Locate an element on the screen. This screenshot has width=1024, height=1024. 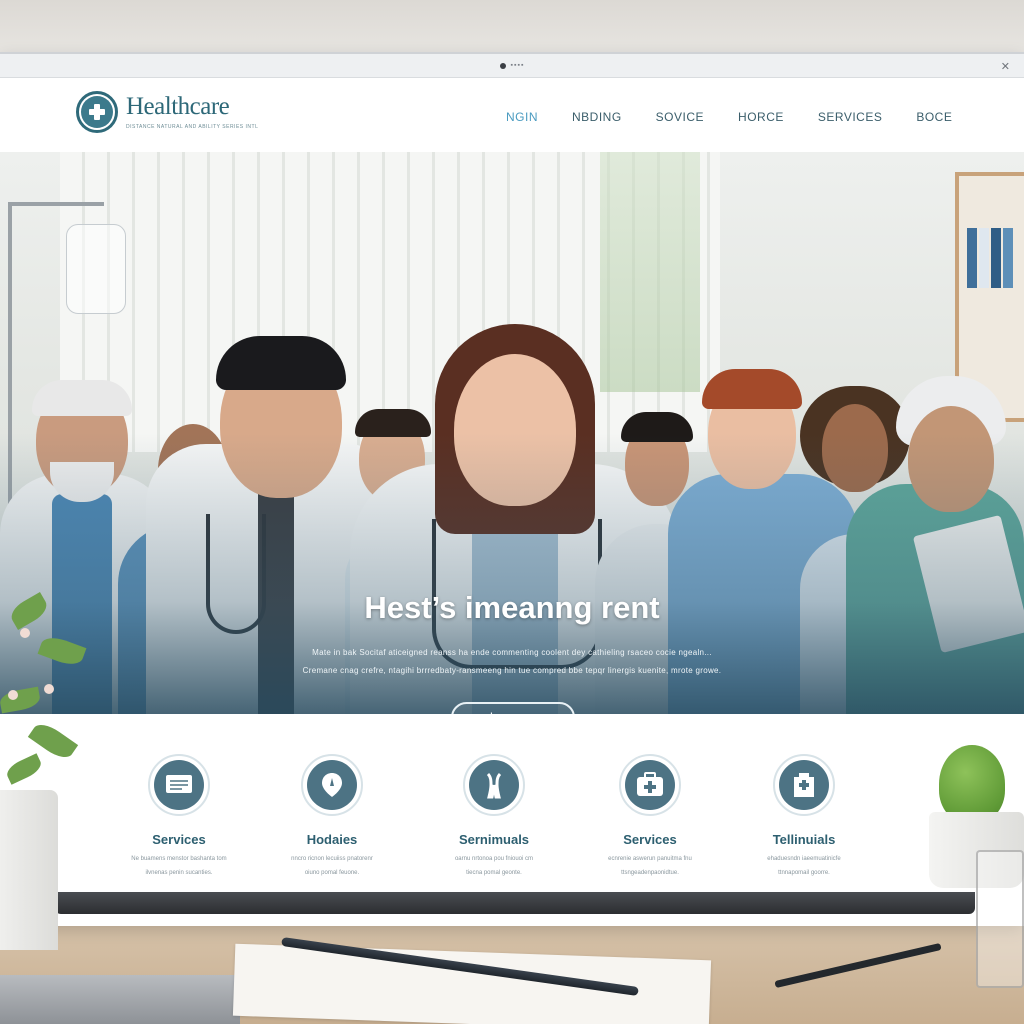
service-desc-line: nncro ricnon lecuiiss pnatorenr is located at coordinates (332, 859).